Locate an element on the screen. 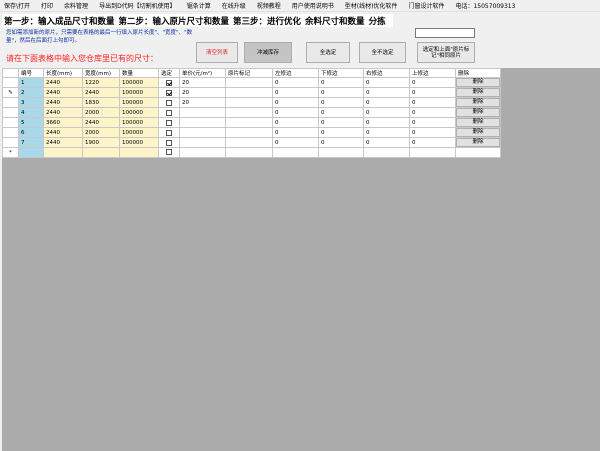 The height and width of the screenshot is (451, 600). cell-id: 6 is located at coordinates (31, 133).